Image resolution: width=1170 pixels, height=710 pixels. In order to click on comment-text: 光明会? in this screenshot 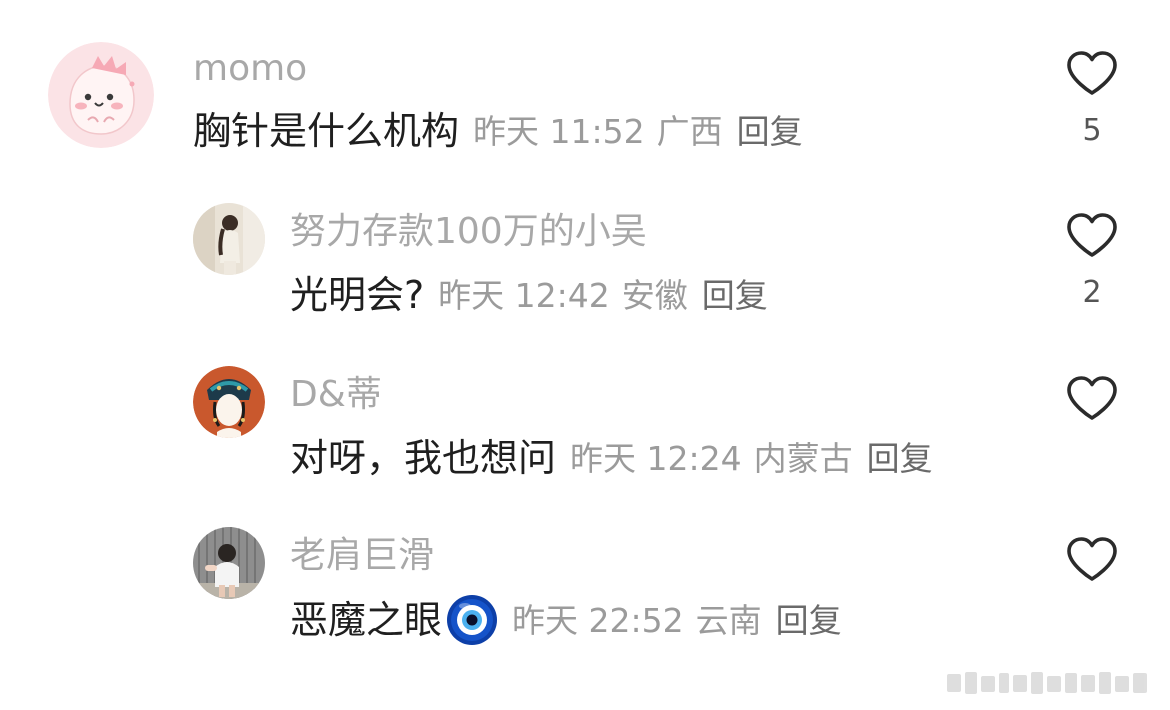, I will do `click(357, 295)`.